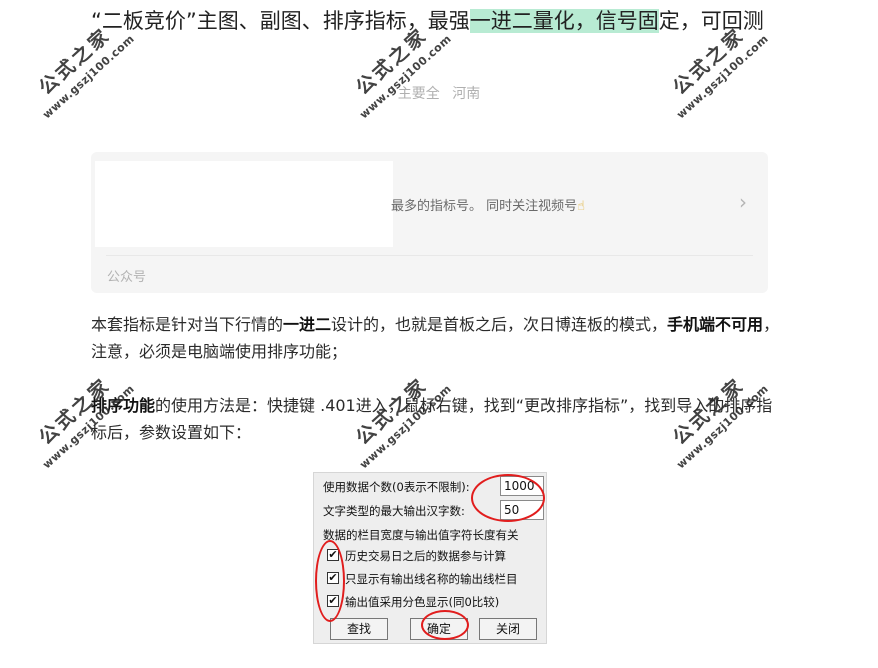 This screenshot has width=878, height=668. I want to click on checkbox-color-display-label: 输出值采用分色显示(同0比较), so click(422, 602).